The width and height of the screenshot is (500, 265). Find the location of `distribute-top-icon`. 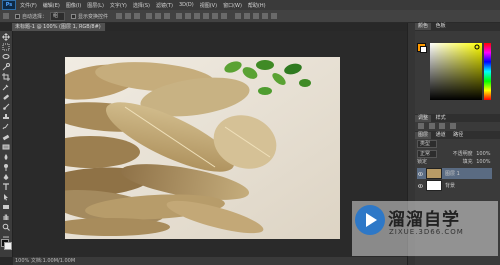

distribute-top-icon is located at coordinates (179, 16).